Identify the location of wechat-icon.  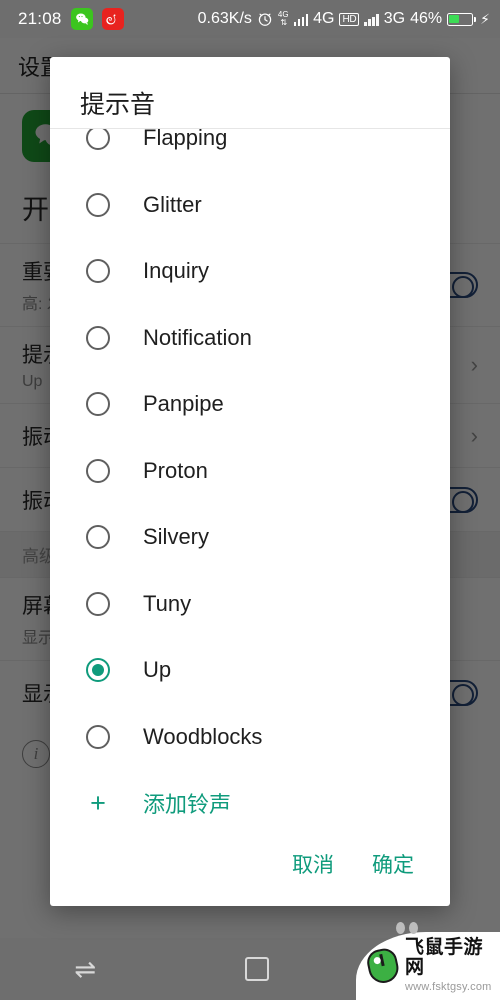
(81, 19).